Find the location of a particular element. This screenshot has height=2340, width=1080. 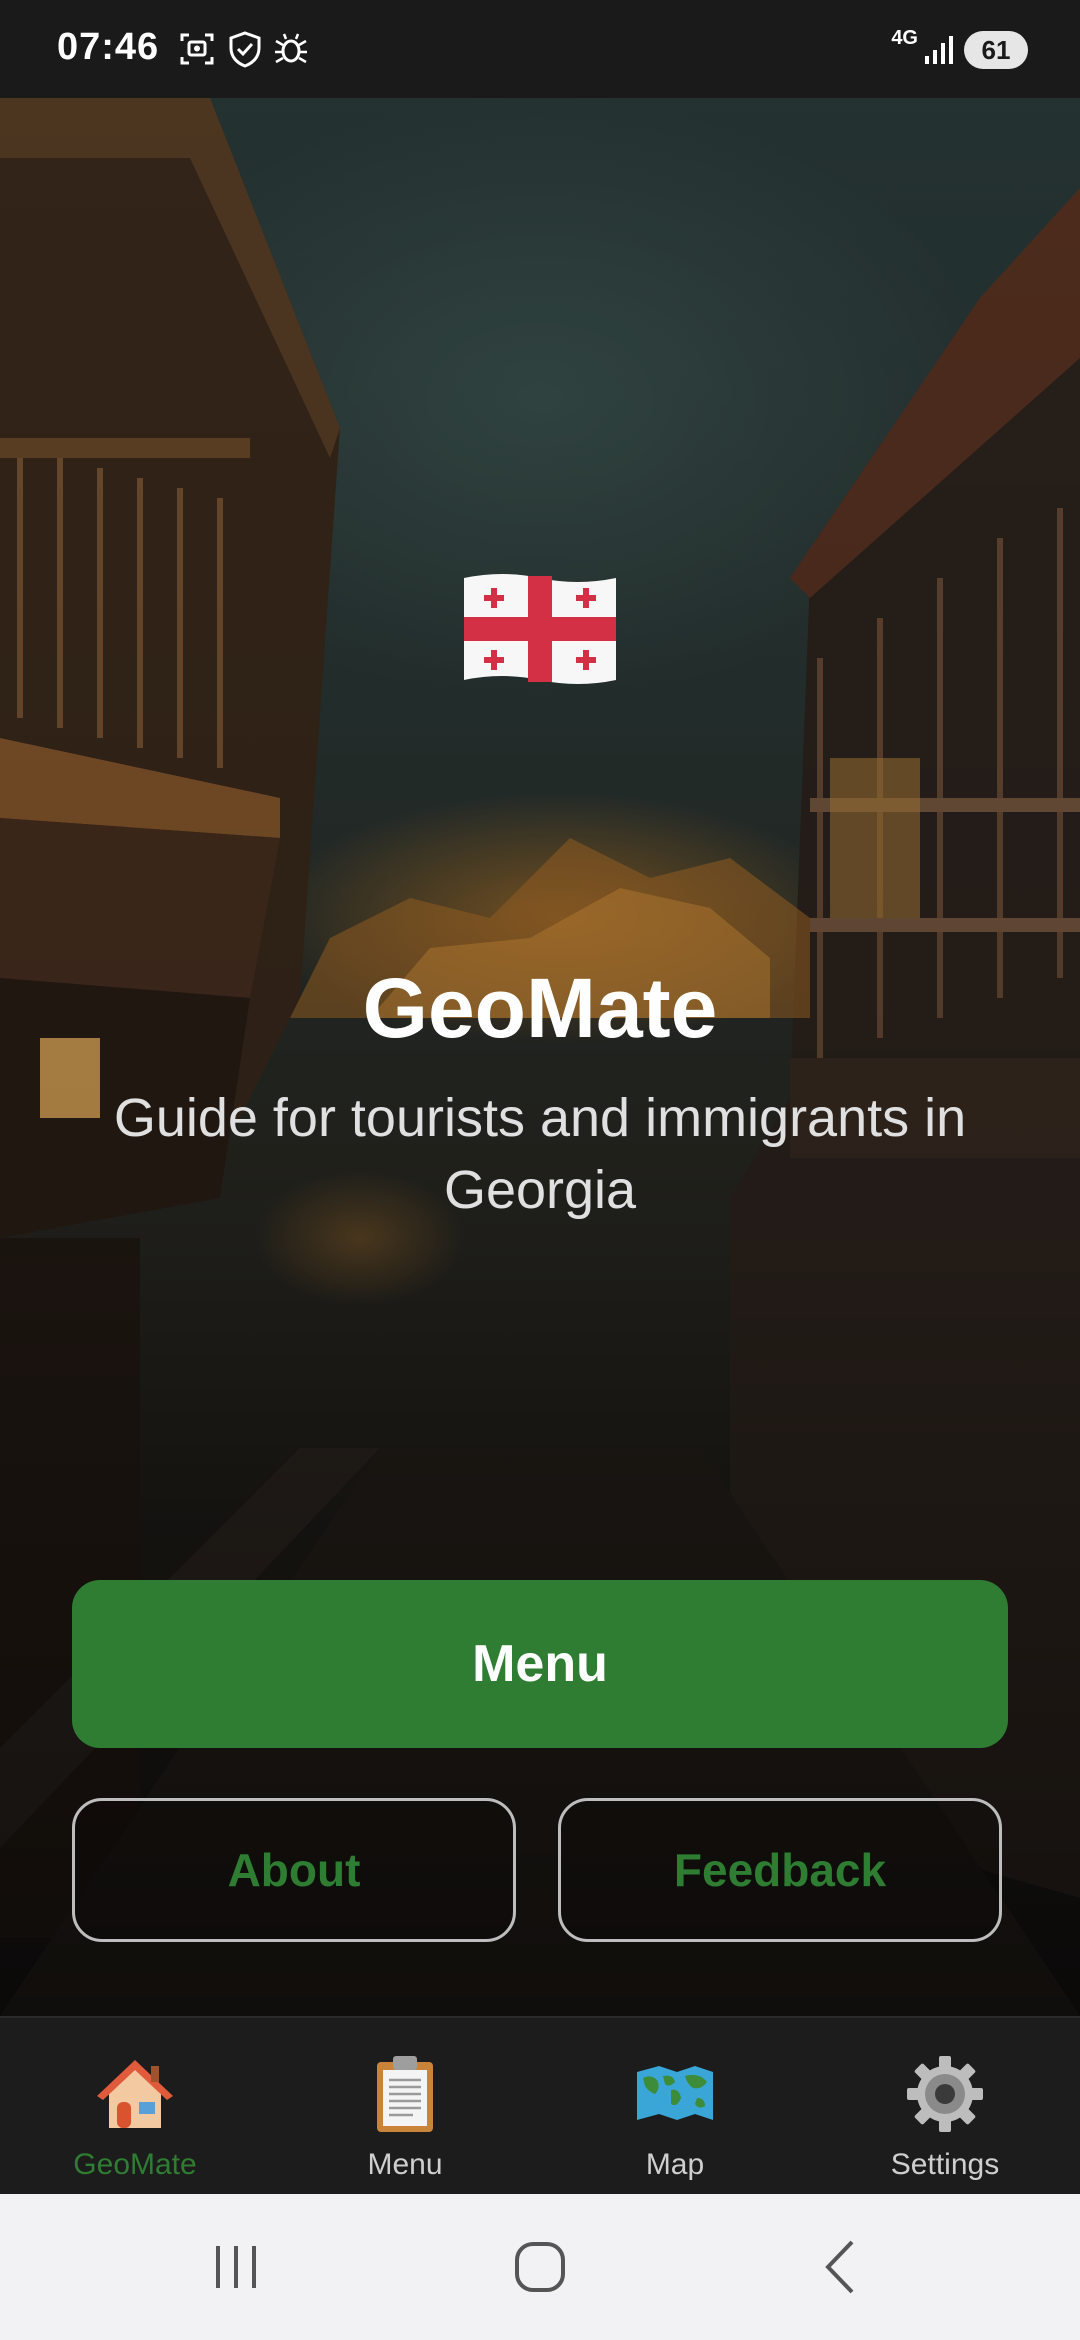

network-type: 4G is located at coordinates (904, 38).